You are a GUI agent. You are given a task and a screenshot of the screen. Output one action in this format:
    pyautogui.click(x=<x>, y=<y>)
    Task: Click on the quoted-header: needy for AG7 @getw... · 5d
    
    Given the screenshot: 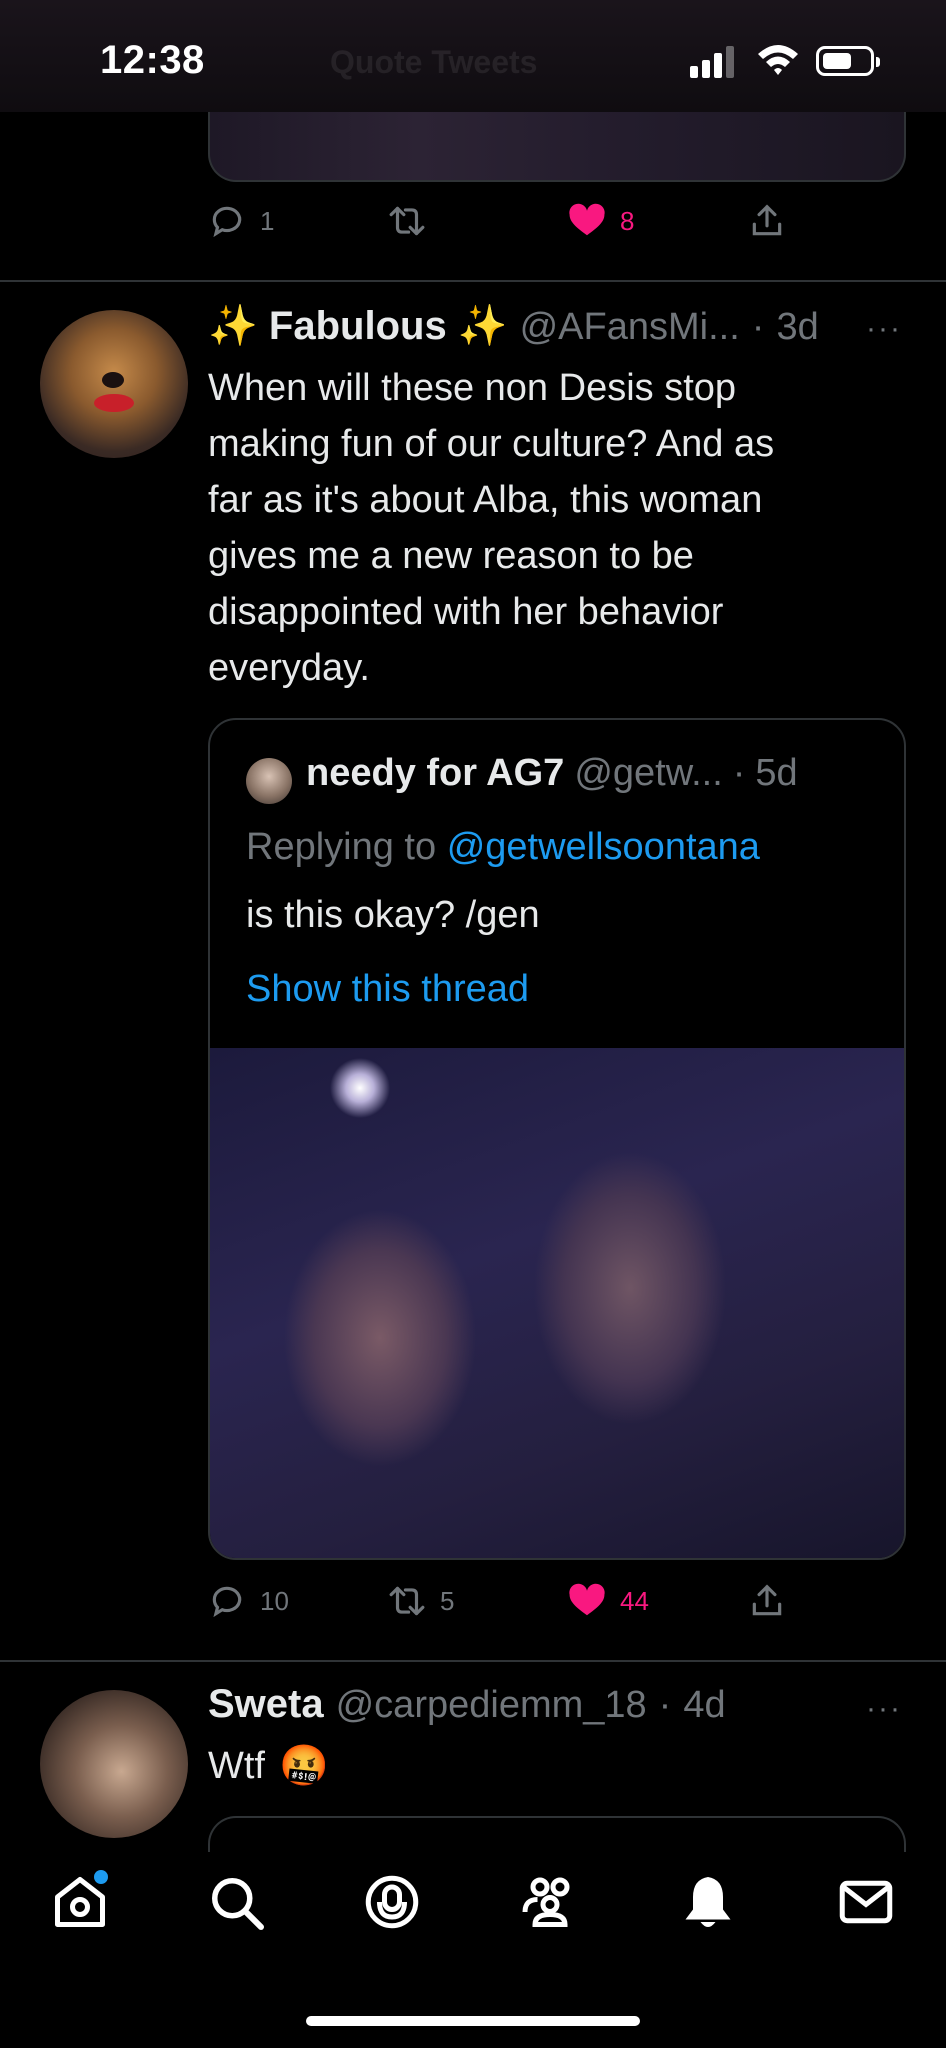 What is the action you would take?
    pyautogui.click(x=552, y=773)
    